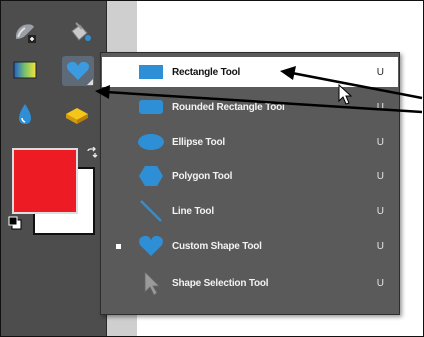 The width and height of the screenshot is (424, 337). Describe the element at coordinates (198, 142) in the screenshot. I see `menu-item-label: Ellipse Tool` at that location.